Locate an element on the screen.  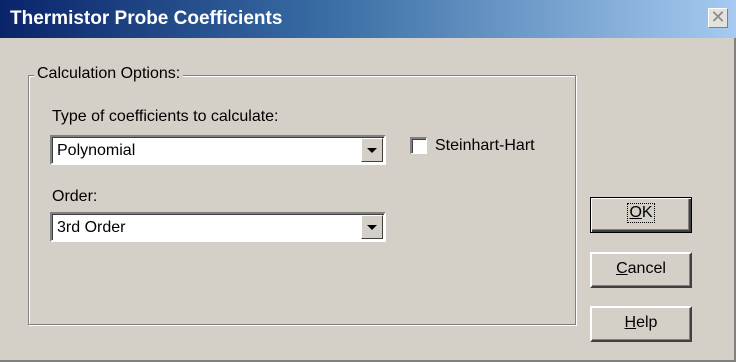
calculation-options-label: Calculation Options: is located at coordinates (109, 74).